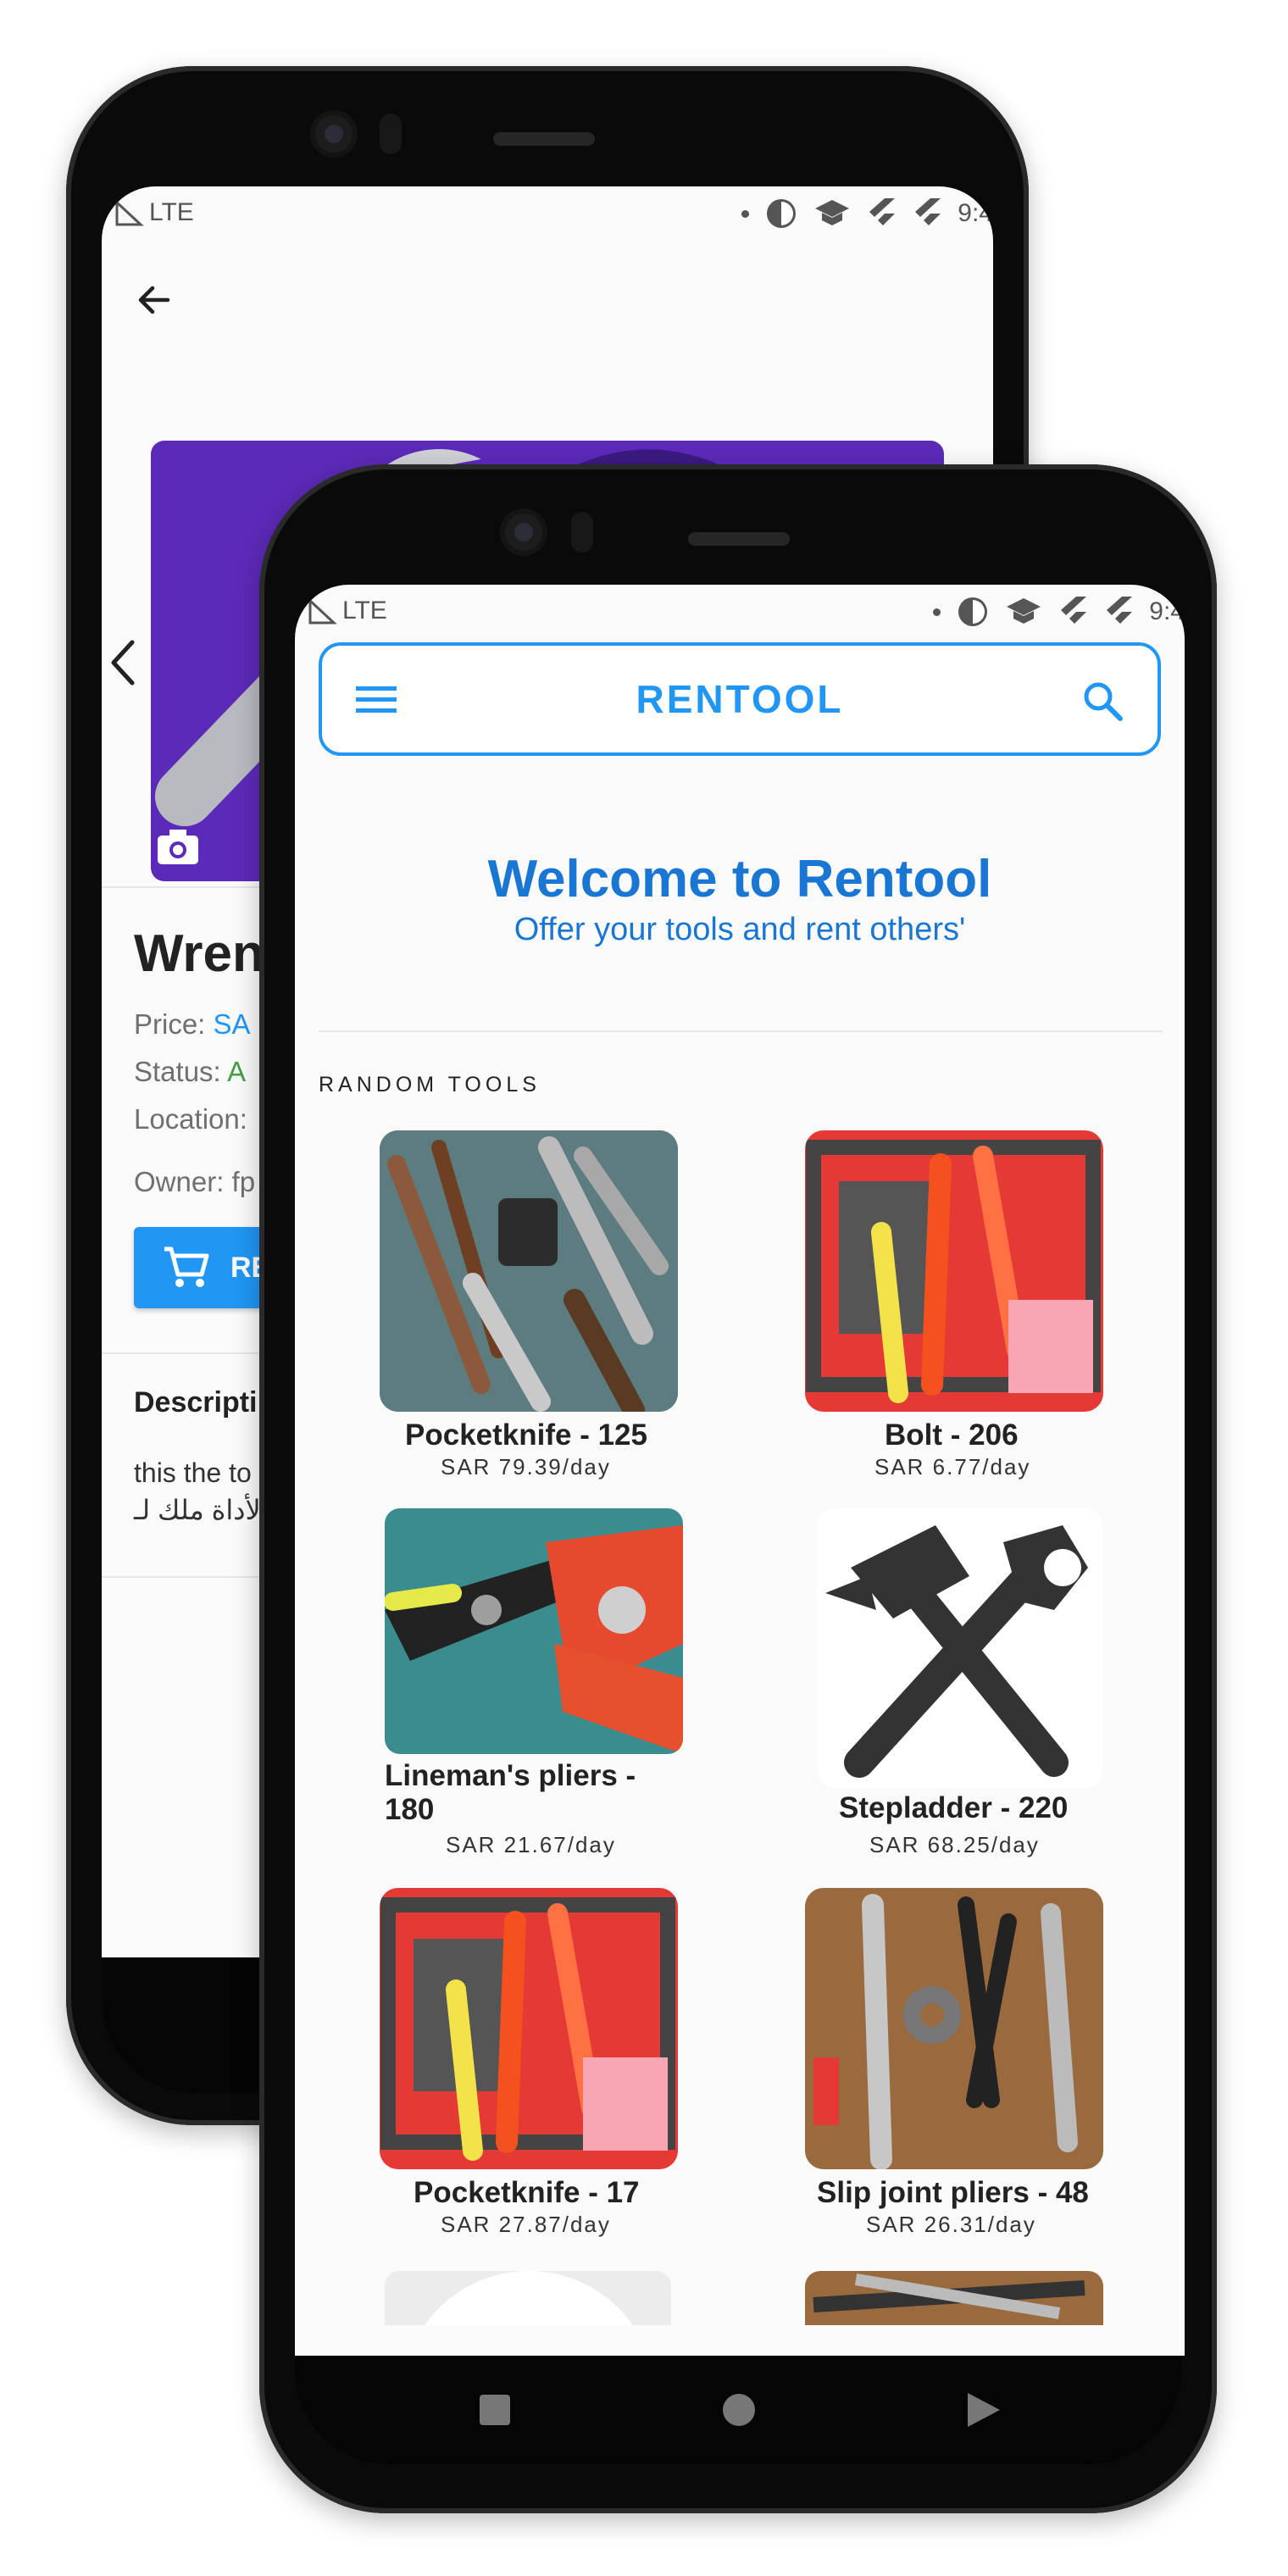 Image resolution: width=1288 pixels, height=2576 pixels. What do you see at coordinates (956, 1651) in the screenshot?
I see `hammer-wrench-icon` at bounding box center [956, 1651].